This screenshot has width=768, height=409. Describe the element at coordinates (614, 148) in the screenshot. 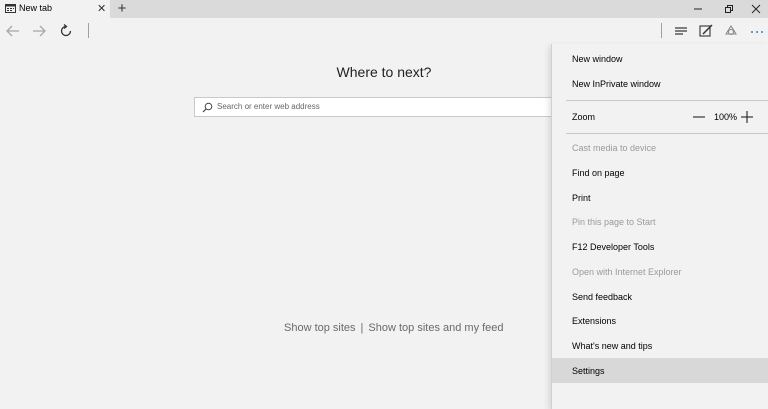

I see `menu-item-label: Cast media to device` at that location.